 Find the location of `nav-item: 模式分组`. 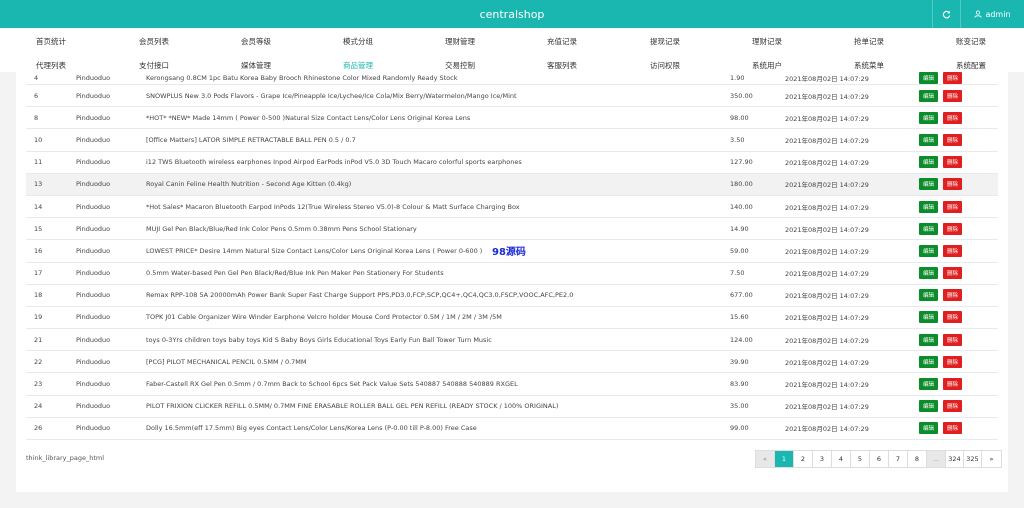

nav-item: 模式分组 is located at coordinates (358, 41).